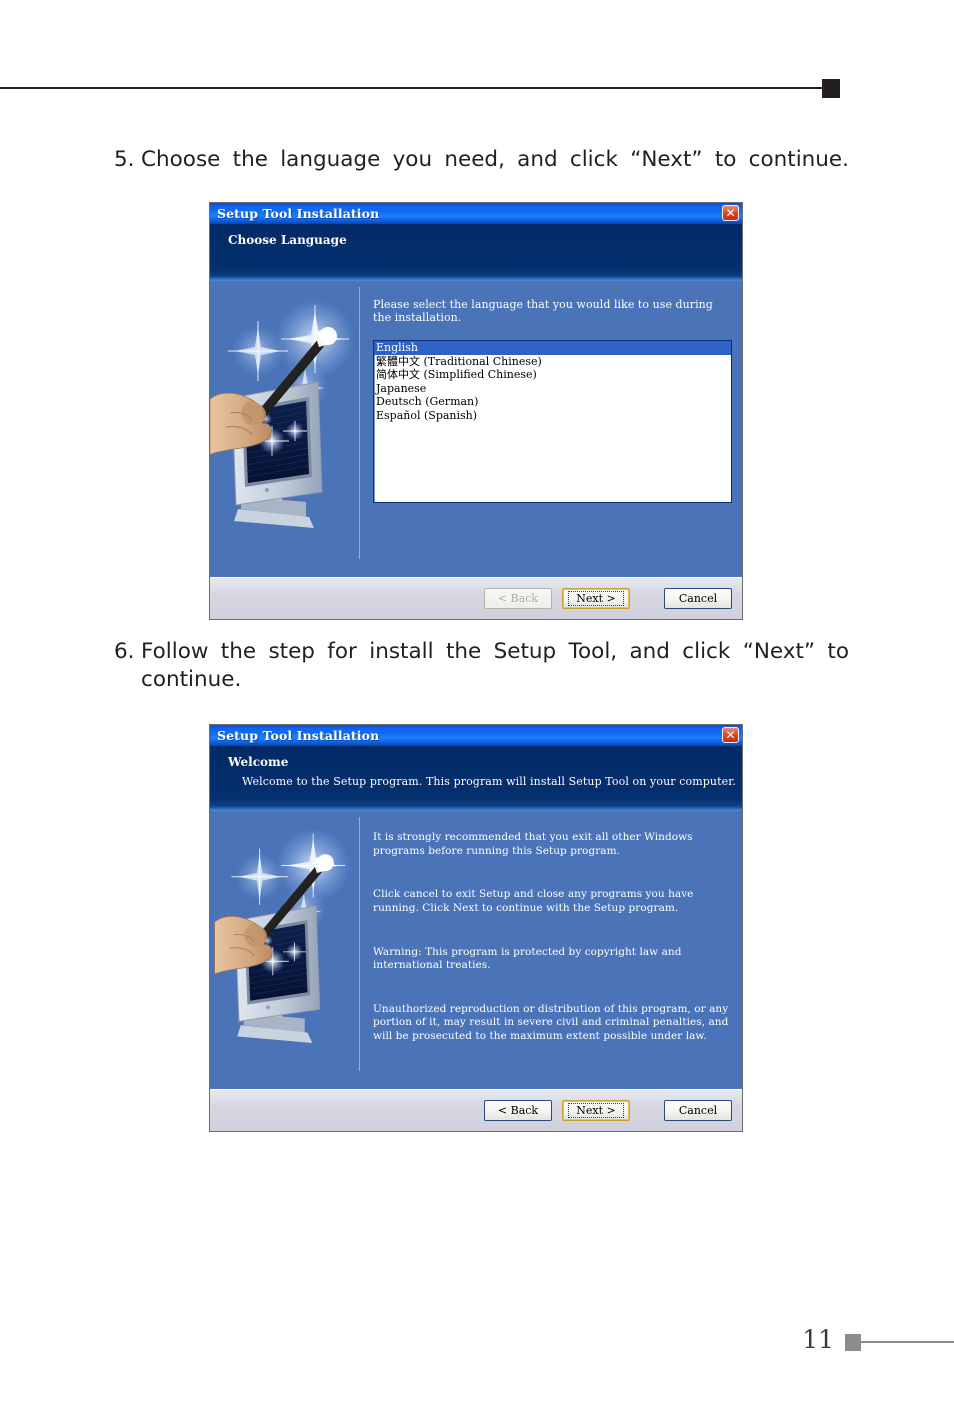  I want to click on language-option-simplified-chinese: 简体中文 (Simplified Chinese), so click(552, 375).